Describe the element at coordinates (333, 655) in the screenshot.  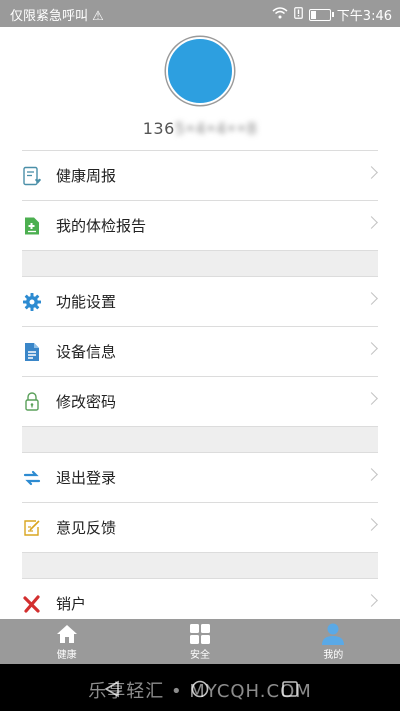
I see `tab-label: 我的` at that location.